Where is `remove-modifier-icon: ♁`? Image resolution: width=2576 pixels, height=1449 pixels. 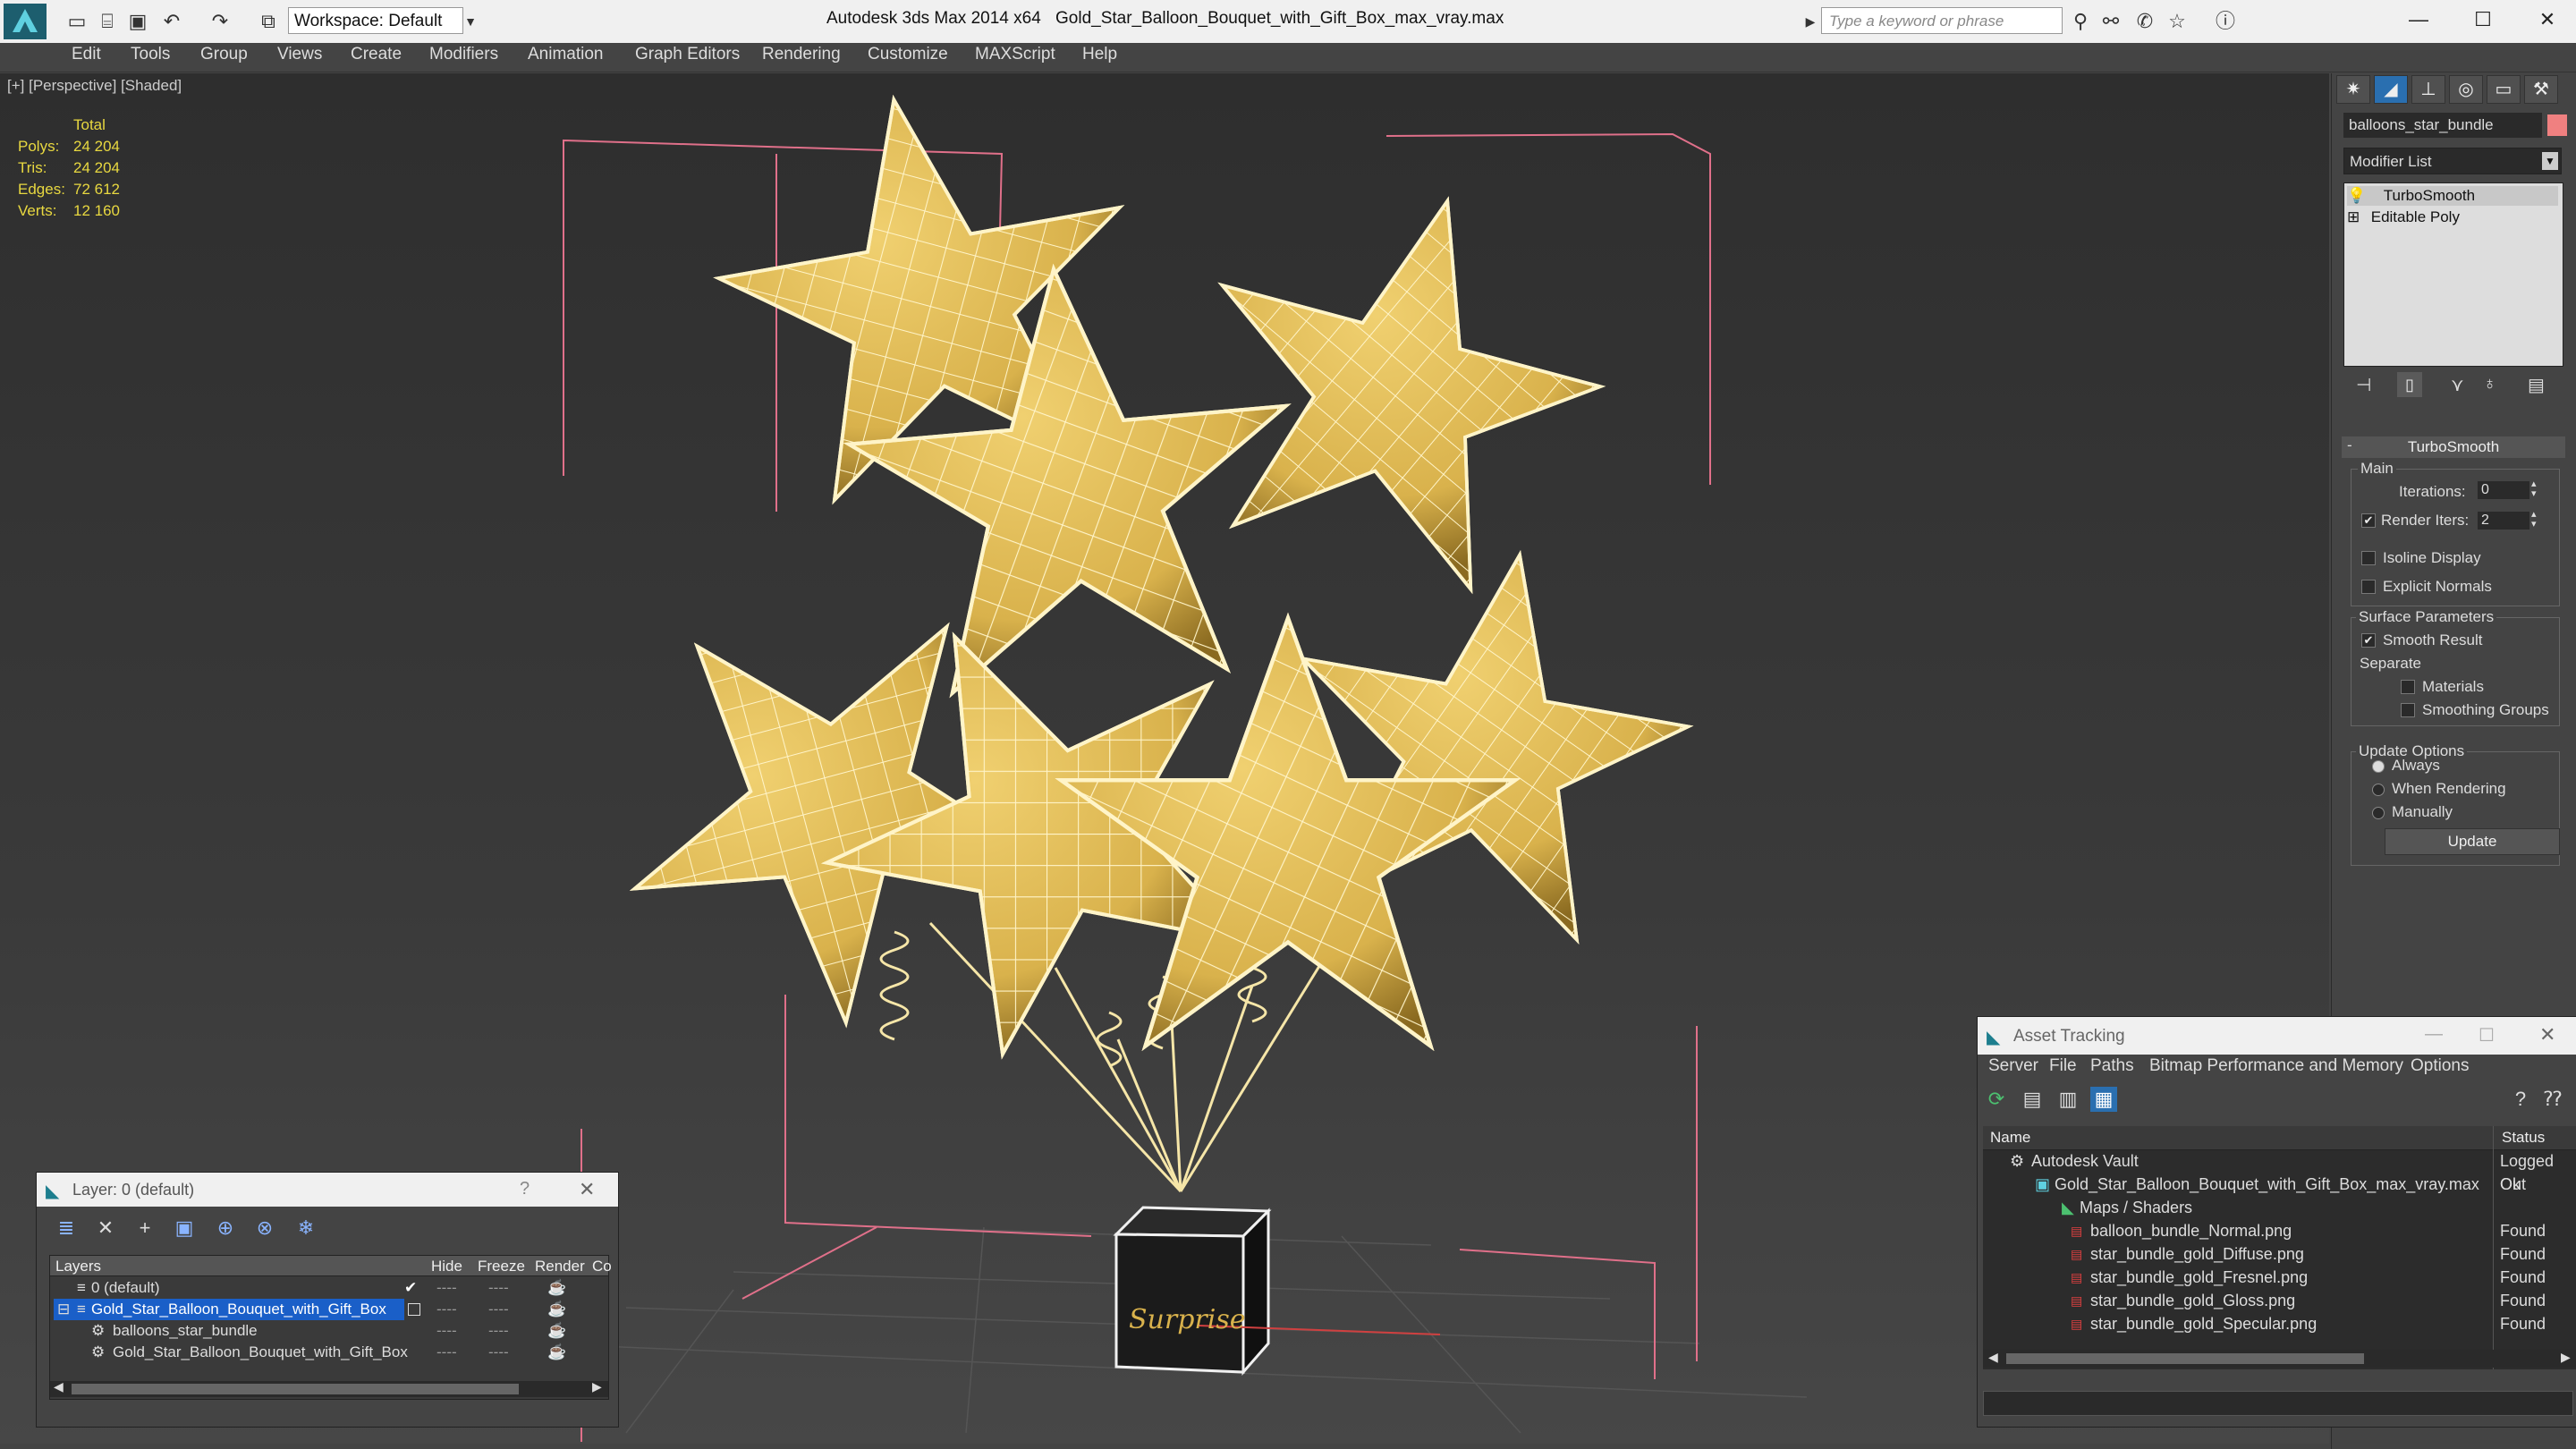
remove-modifier-icon: ♁ is located at coordinates (2489, 384).